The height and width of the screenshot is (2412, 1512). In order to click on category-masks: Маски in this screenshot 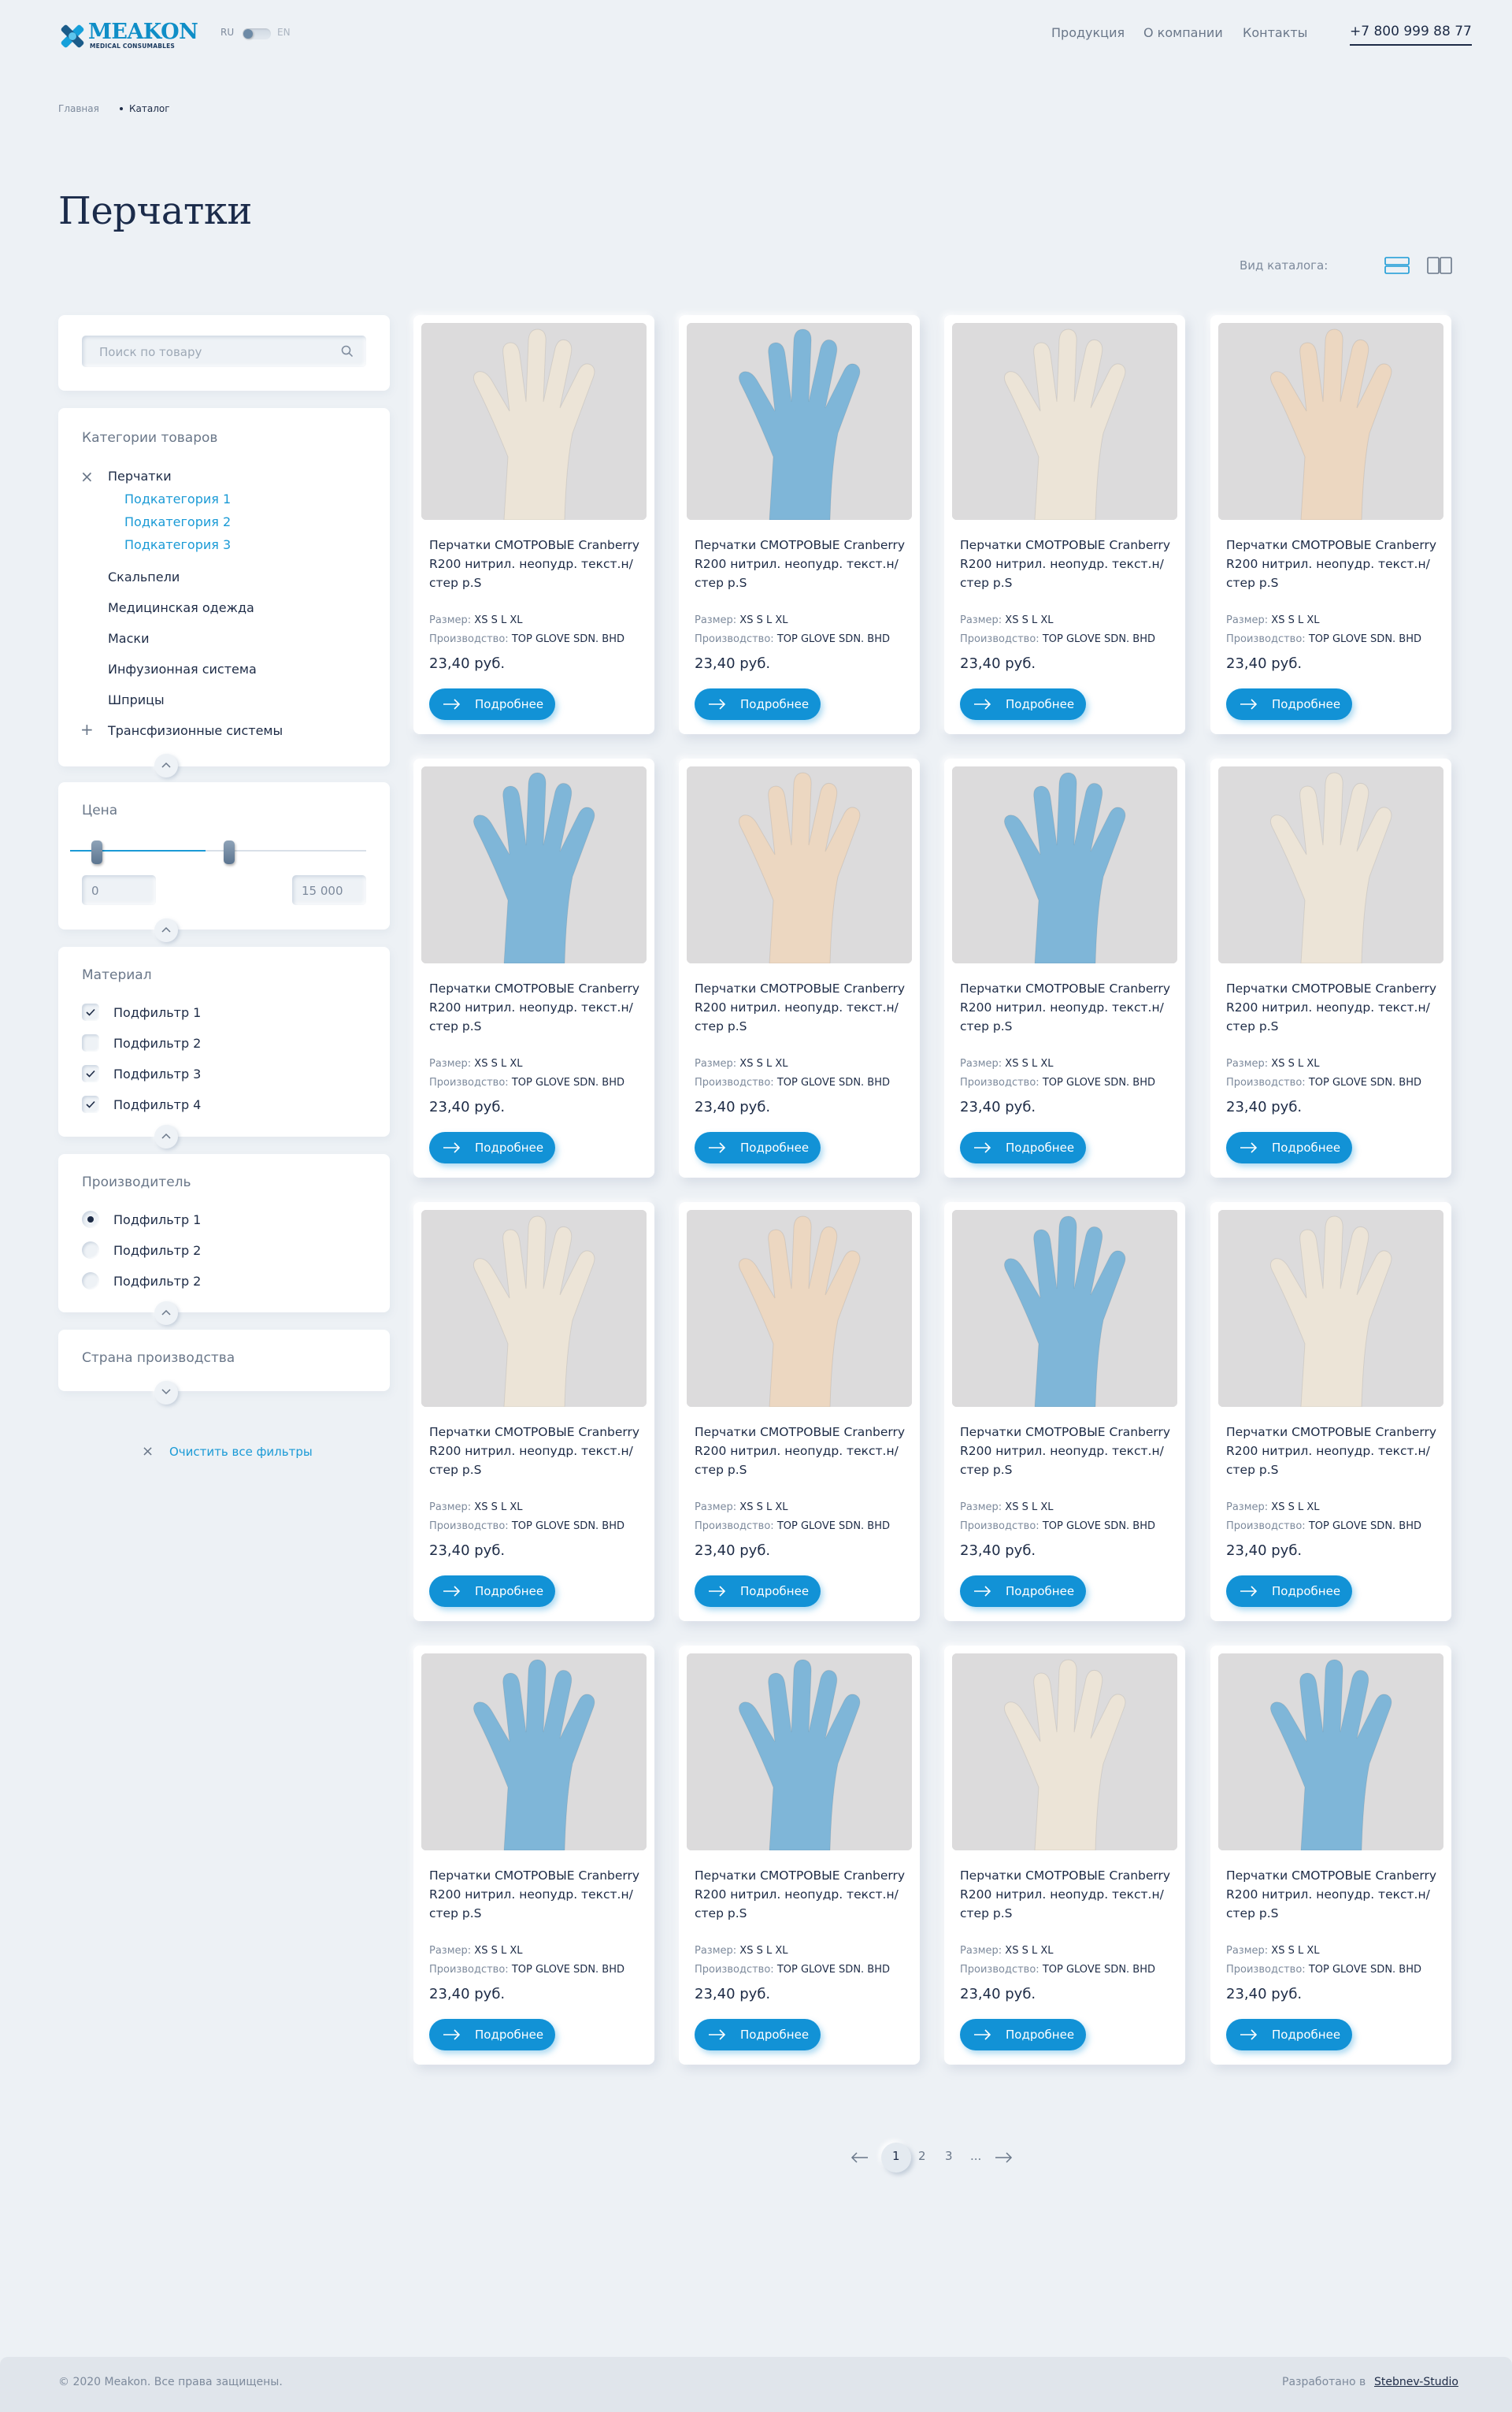, I will do `click(128, 639)`.